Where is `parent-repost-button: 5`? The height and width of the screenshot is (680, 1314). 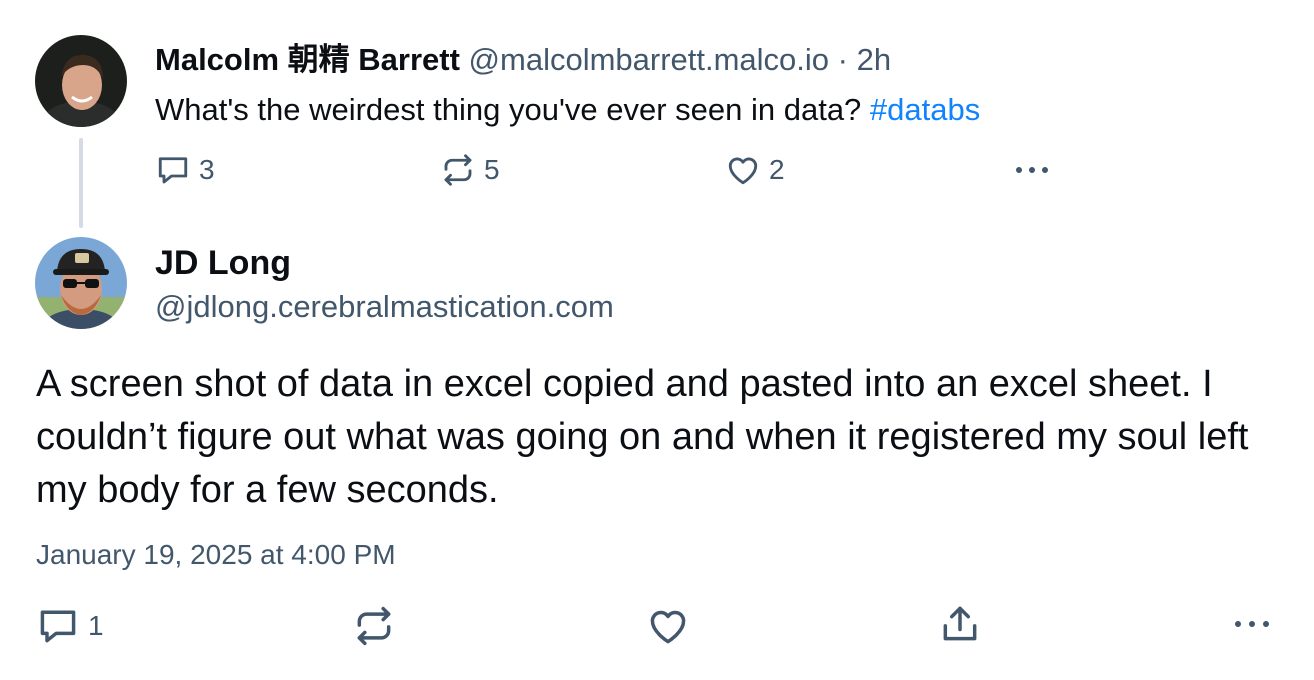
parent-repost-button: 5 is located at coordinates (470, 170).